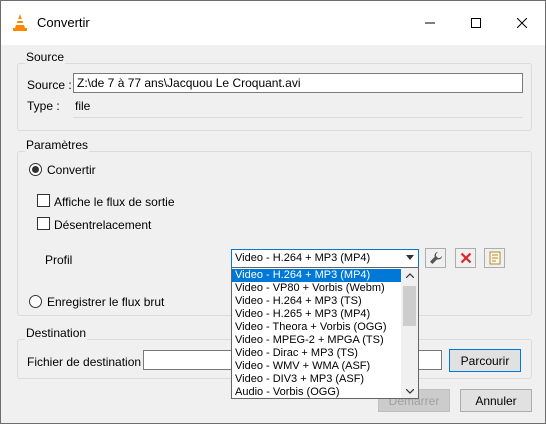 The image size is (546, 424). I want to click on source-group-title: Source, so click(45, 57).